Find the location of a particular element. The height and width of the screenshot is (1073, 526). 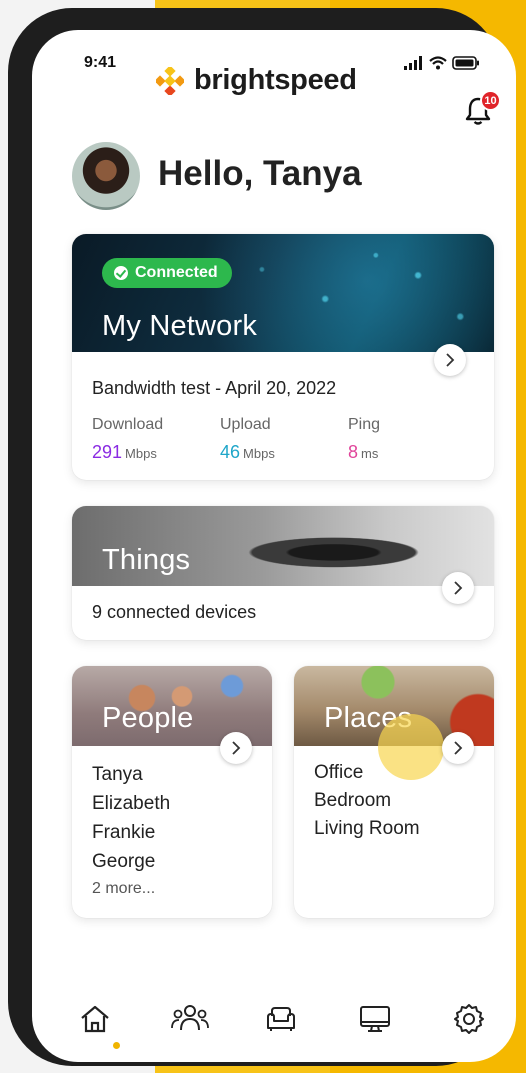

battery-icon is located at coordinates (465, 63).